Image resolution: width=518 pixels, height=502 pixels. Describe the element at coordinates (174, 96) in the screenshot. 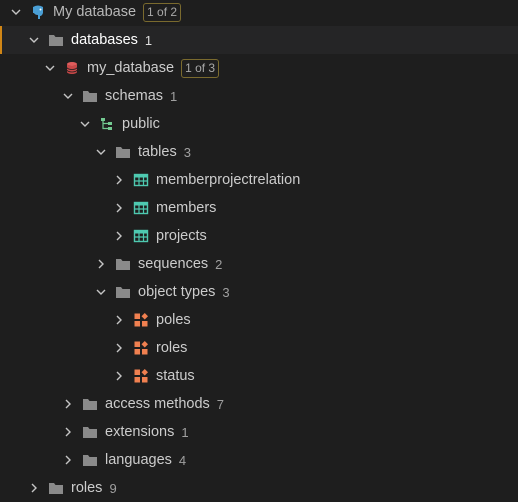

I see `schemas-count: 1` at that location.